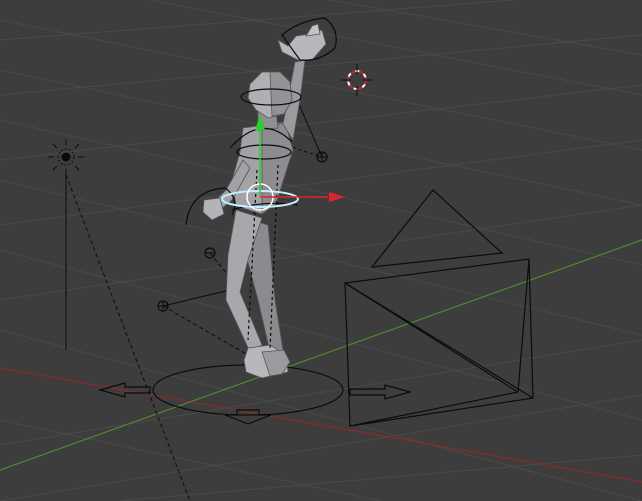 This screenshot has width=642, height=501. Describe the element at coordinates (337, 197) in the screenshot. I see `x-axis-handle` at that location.